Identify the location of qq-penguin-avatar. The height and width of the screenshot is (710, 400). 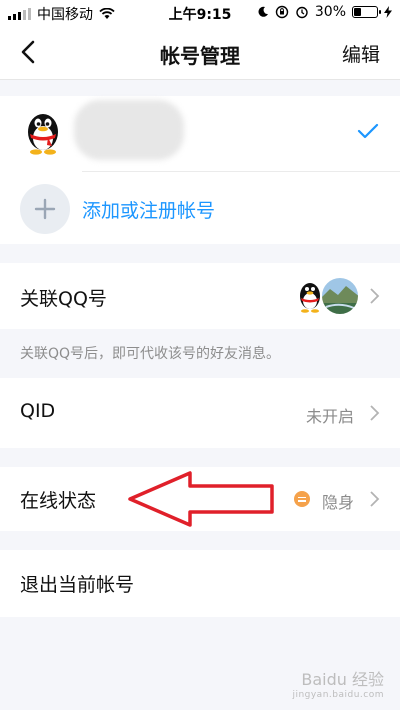
(43, 133).